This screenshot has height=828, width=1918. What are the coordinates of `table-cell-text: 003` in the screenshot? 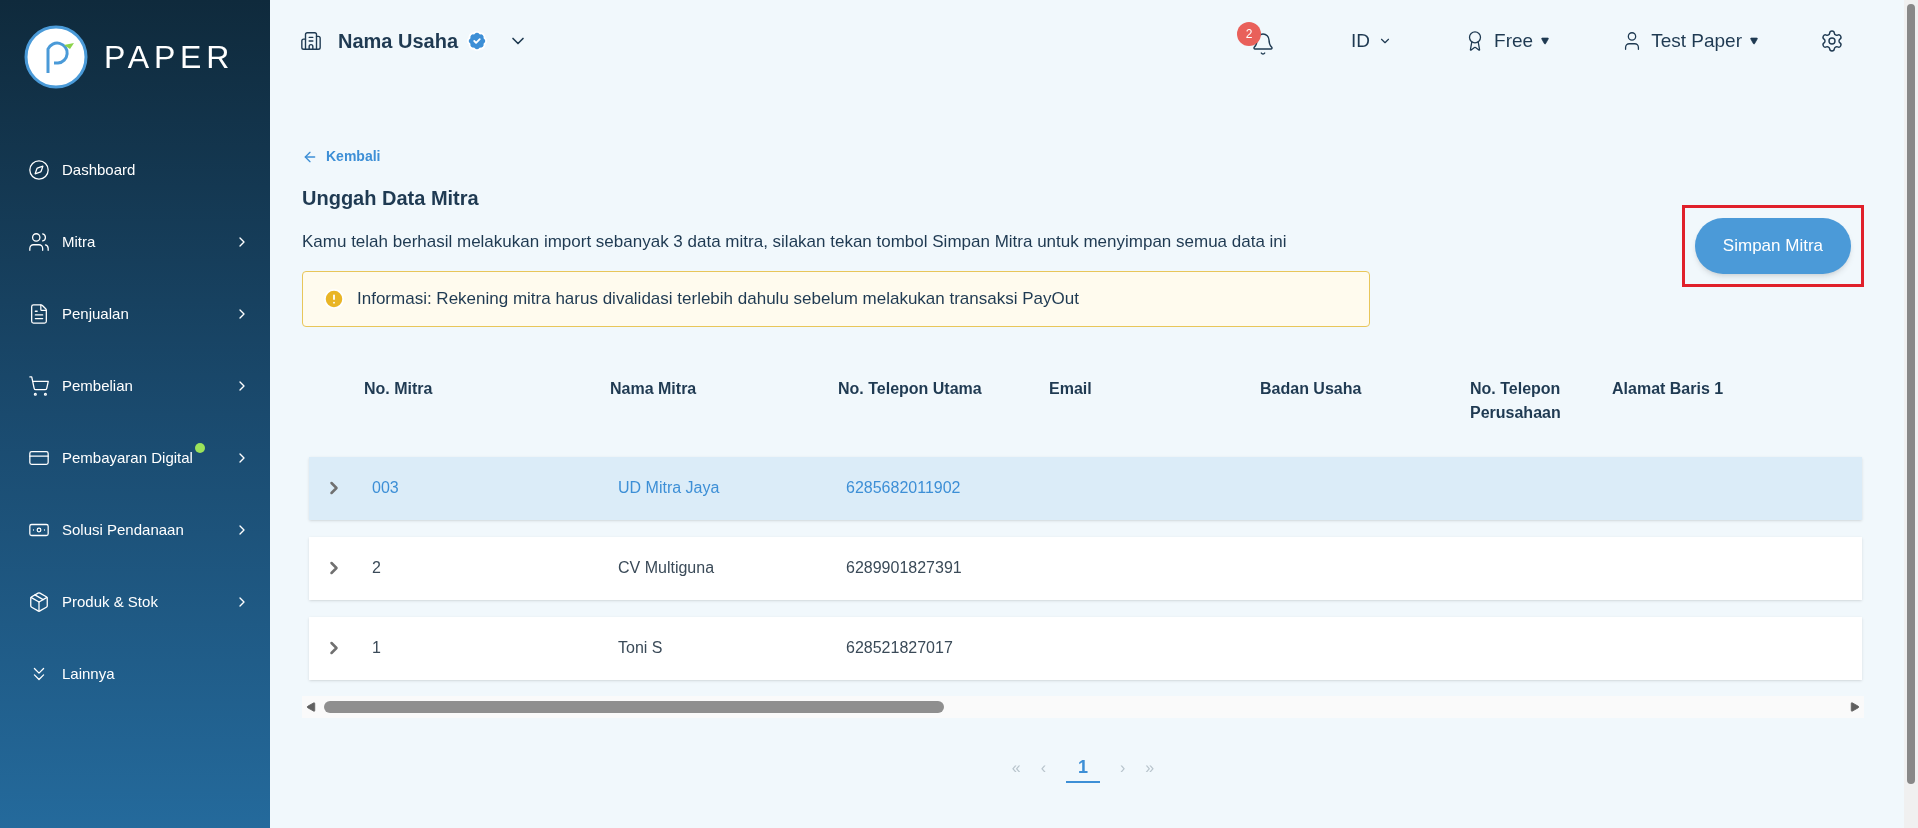 It's located at (386, 488).